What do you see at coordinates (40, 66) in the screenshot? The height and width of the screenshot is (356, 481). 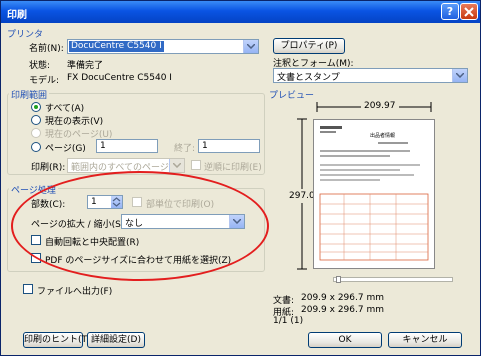 I see `status-label: 状態:` at bounding box center [40, 66].